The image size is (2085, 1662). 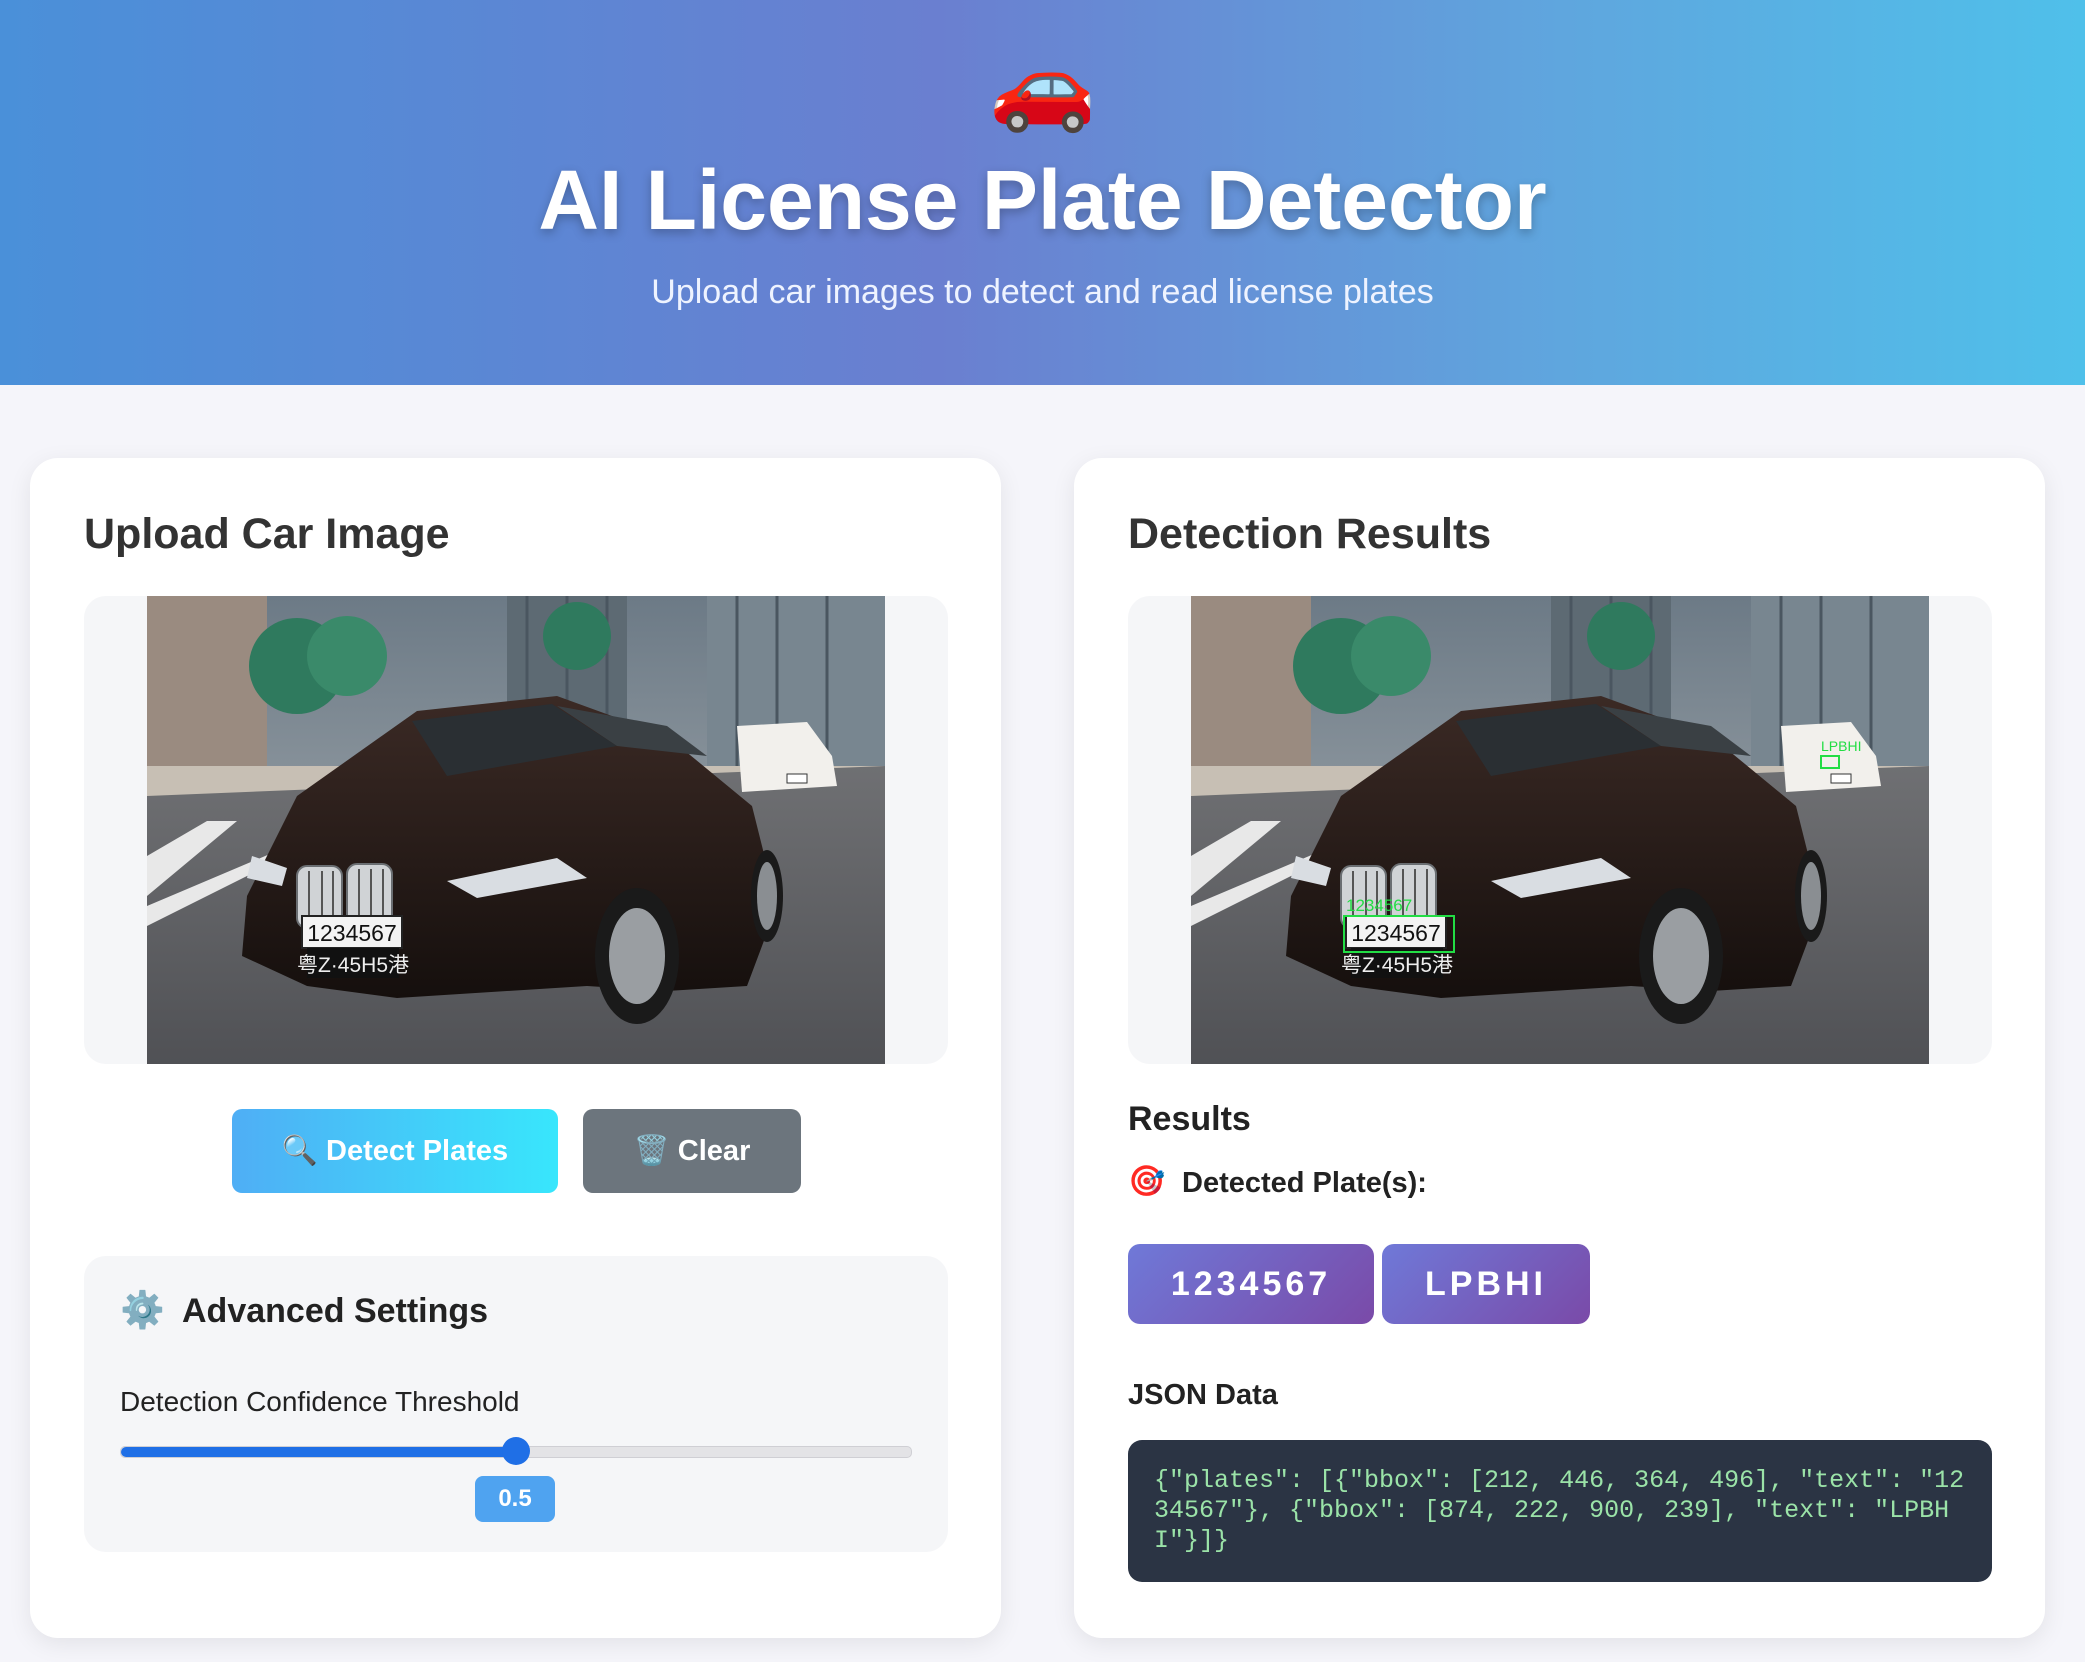 I want to click on slider-thumb, so click(x=516, y=1451).